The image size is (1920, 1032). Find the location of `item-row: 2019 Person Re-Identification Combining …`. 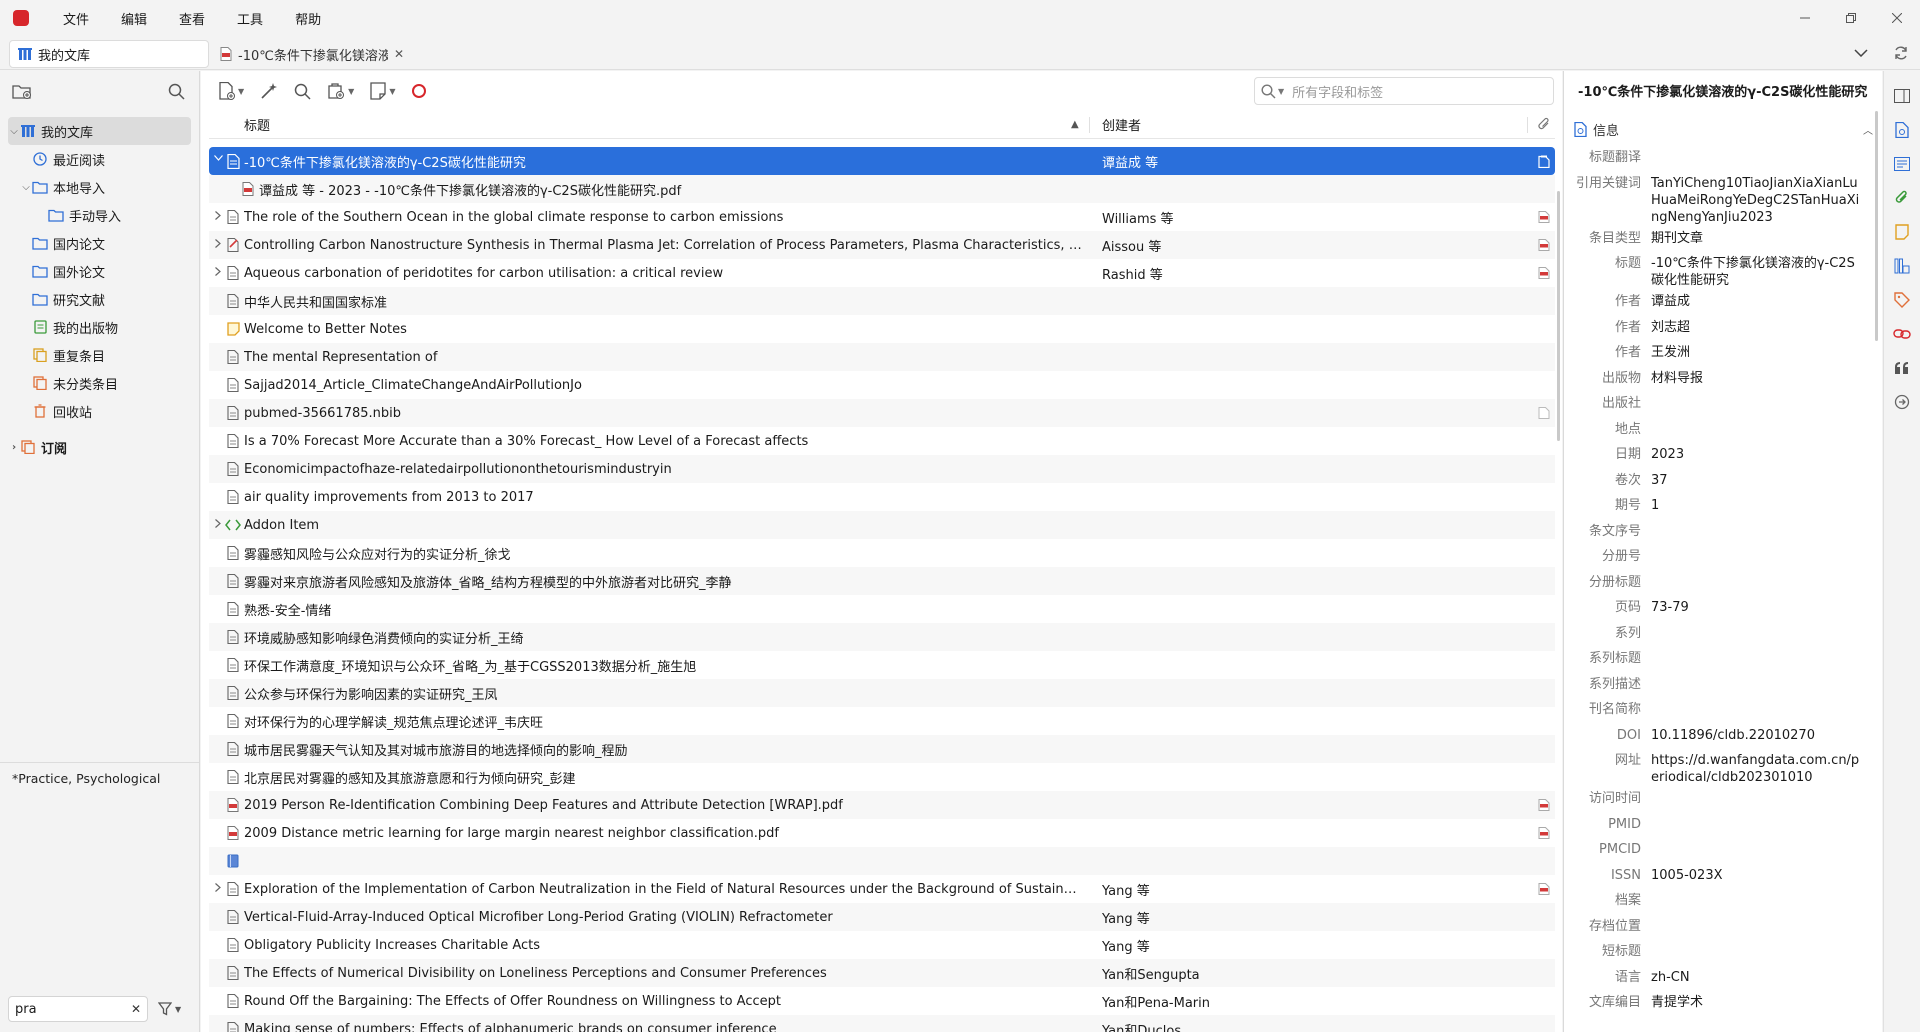

item-row: 2019 Person Re-Identification Combining … is located at coordinates (882, 805).